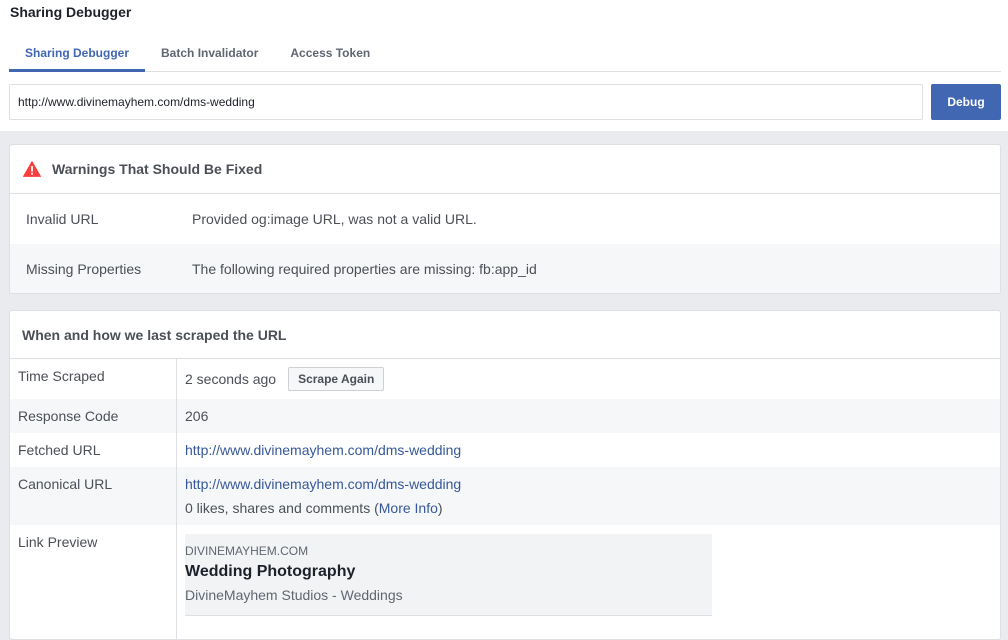  What do you see at coordinates (336, 379) in the screenshot?
I see `scrape-again-button: Scrape Again` at bounding box center [336, 379].